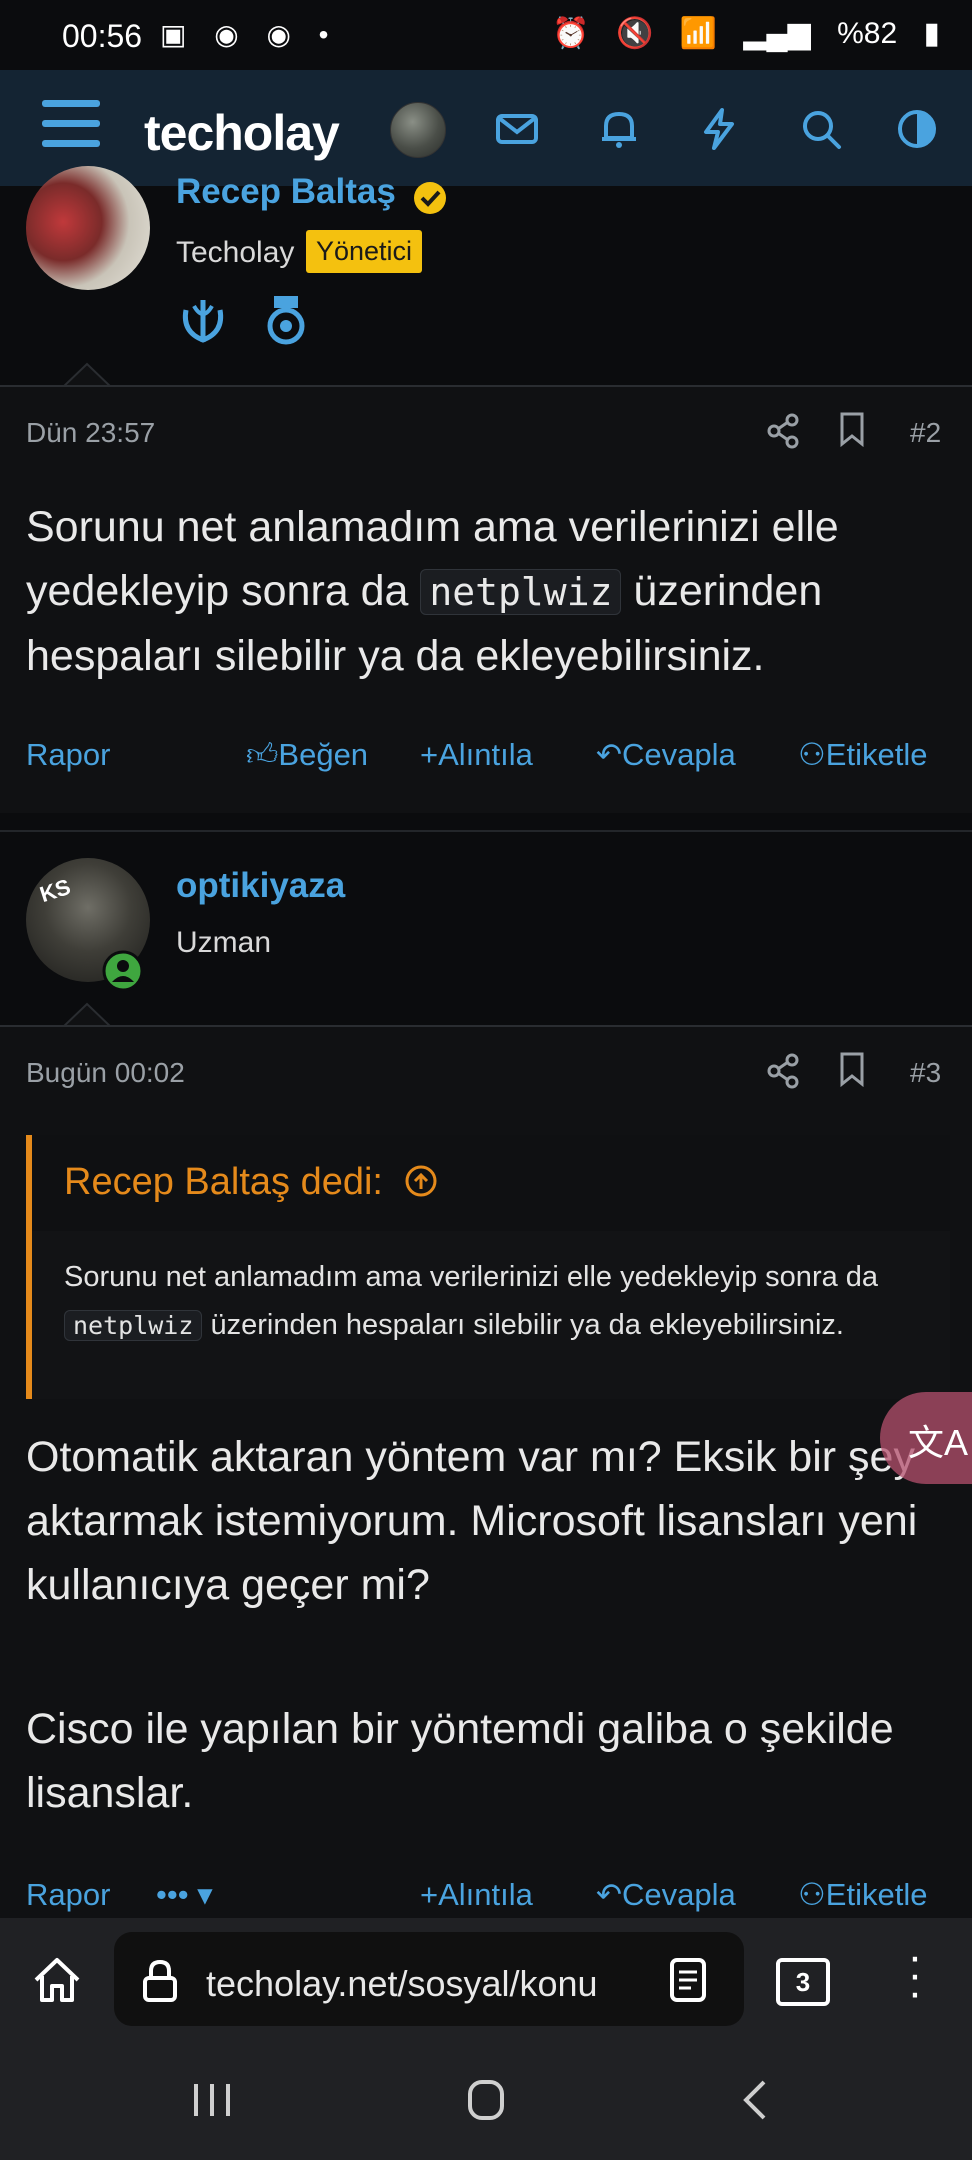 The image size is (972, 2160). Describe the element at coordinates (262, 754) in the screenshot. I see `thumbs-up-icon: 👍︎` at that location.